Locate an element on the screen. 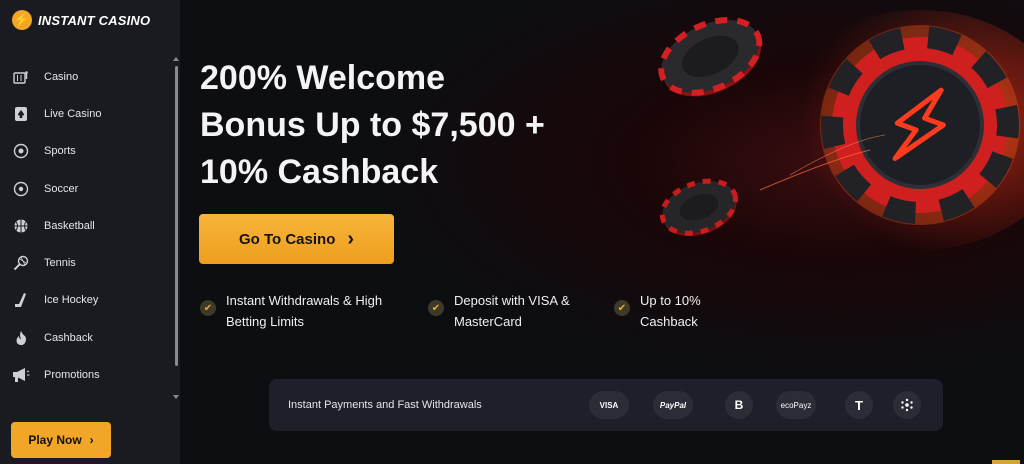 This screenshot has width=1024, height=464. feature-line: Up to 10% is located at coordinates (670, 300).